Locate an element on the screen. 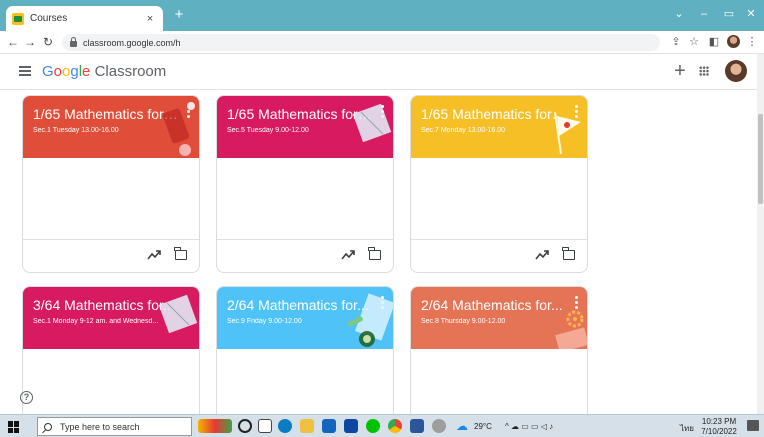  restore-button: ▭ is located at coordinates (729, 14).